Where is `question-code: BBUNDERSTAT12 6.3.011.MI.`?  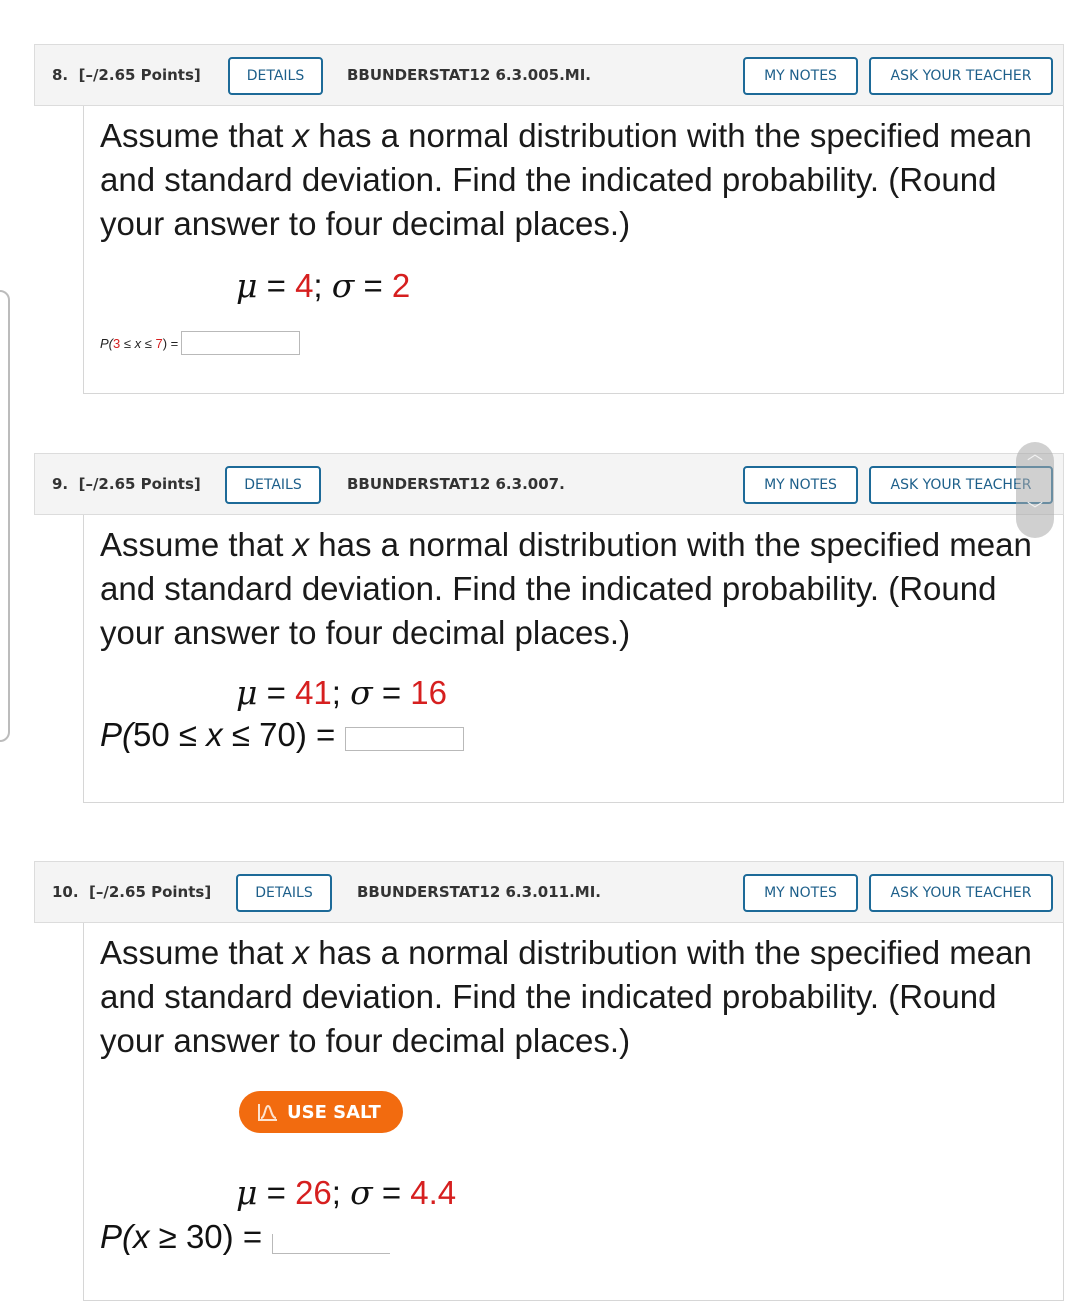 question-code: BBUNDERSTAT12 6.3.011.MI. is located at coordinates (479, 892).